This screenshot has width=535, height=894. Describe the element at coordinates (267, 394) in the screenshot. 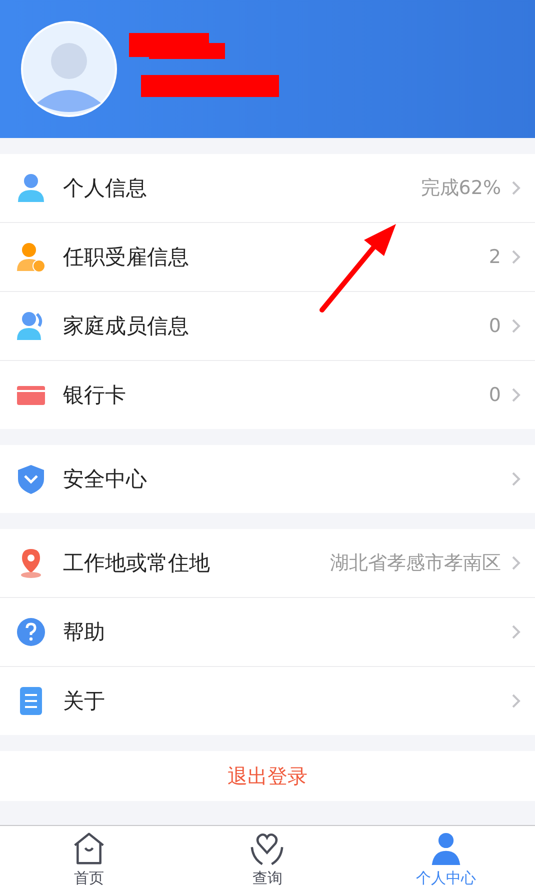

I see `menu-item: 银行卡 0` at that location.